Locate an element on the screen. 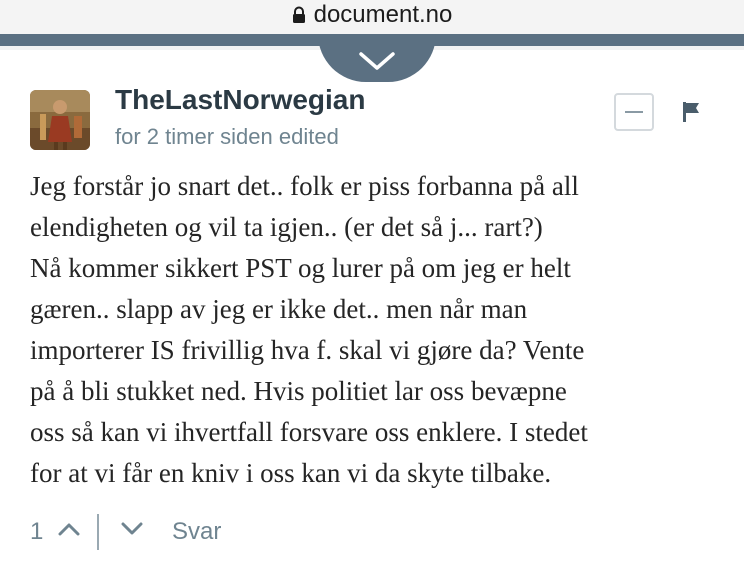 This screenshot has height=564, width=744. lock-icon is located at coordinates (298, 14).